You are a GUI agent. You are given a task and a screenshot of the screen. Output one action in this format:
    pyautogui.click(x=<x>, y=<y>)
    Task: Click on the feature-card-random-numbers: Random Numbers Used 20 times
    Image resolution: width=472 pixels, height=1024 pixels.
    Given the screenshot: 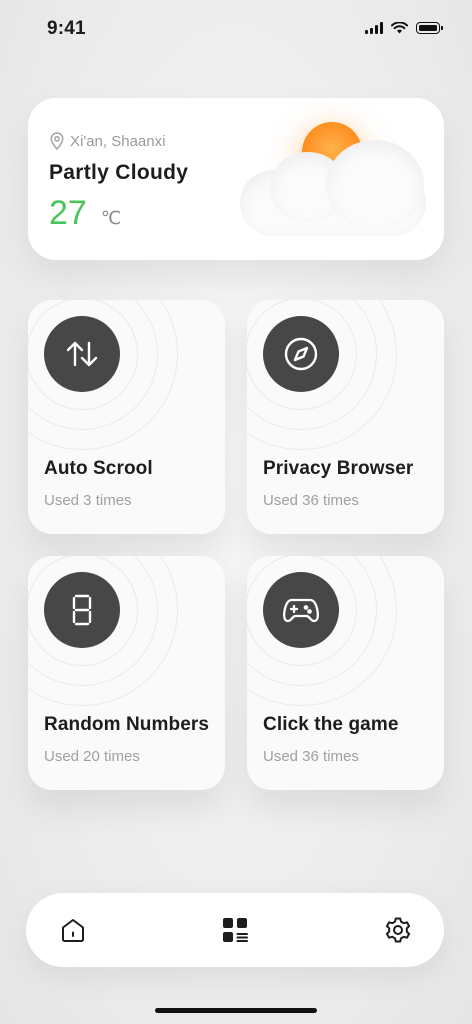 What is the action you would take?
    pyautogui.click(x=126, y=673)
    